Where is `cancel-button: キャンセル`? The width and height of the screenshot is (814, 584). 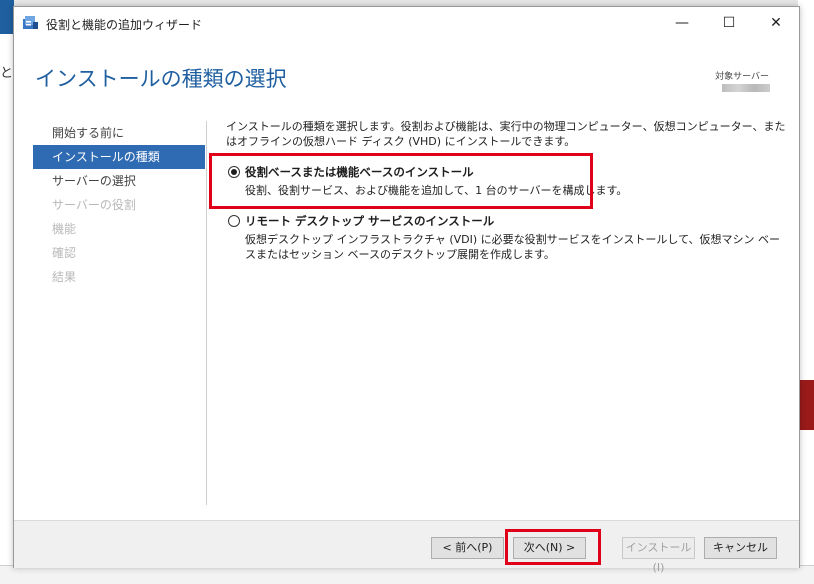
cancel-button: キャンセル is located at coordinates (740, 548).